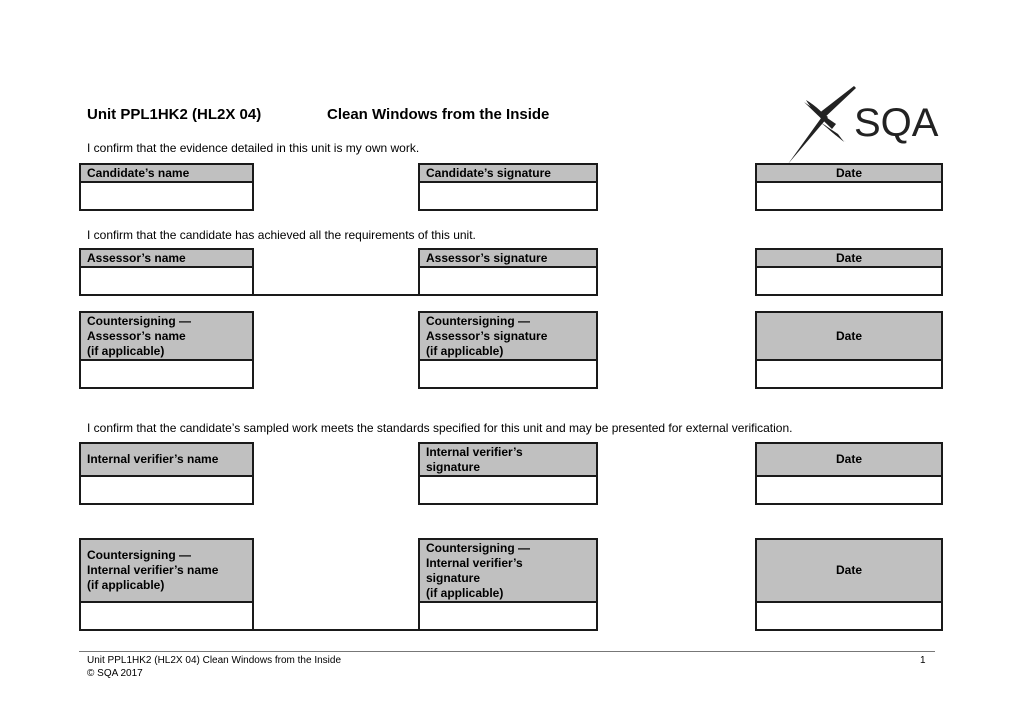 Image resolution: width=1020 pixels, height=720 pixels. I want to click on candidate-name-field: Candidate’s name, so click(166, 187).